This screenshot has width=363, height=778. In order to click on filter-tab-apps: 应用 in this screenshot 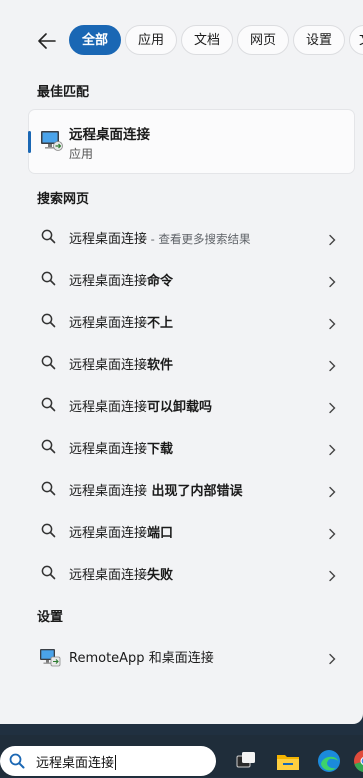, I will do `click(151, 40)`.